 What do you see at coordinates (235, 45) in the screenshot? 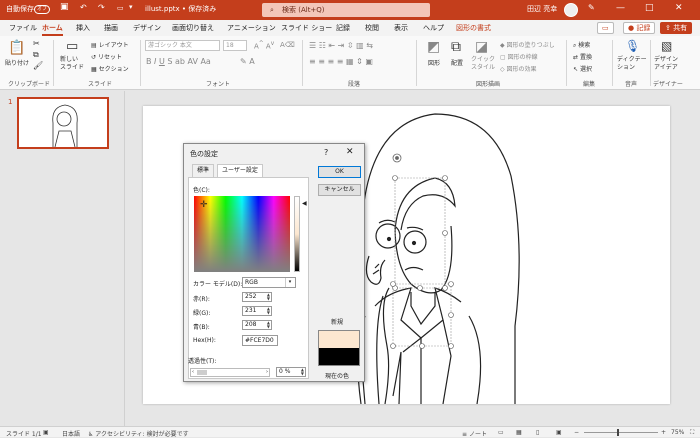
I see `font-size-select: 18` at bounding box center [235, 45].